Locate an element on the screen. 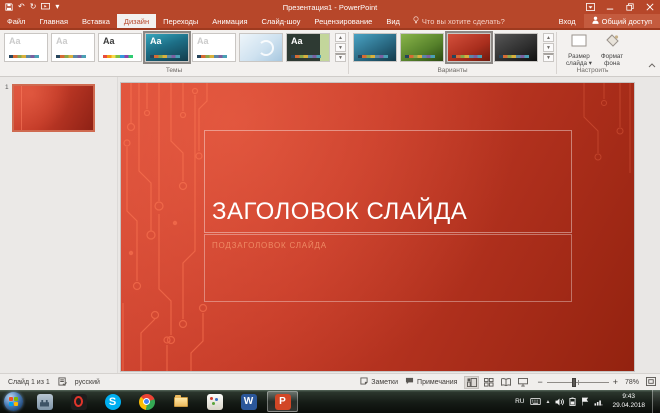 Image resolution: width=660 pixels, height=413 pixels. slide-1-thumbnail is located at coordinates (53, 108).